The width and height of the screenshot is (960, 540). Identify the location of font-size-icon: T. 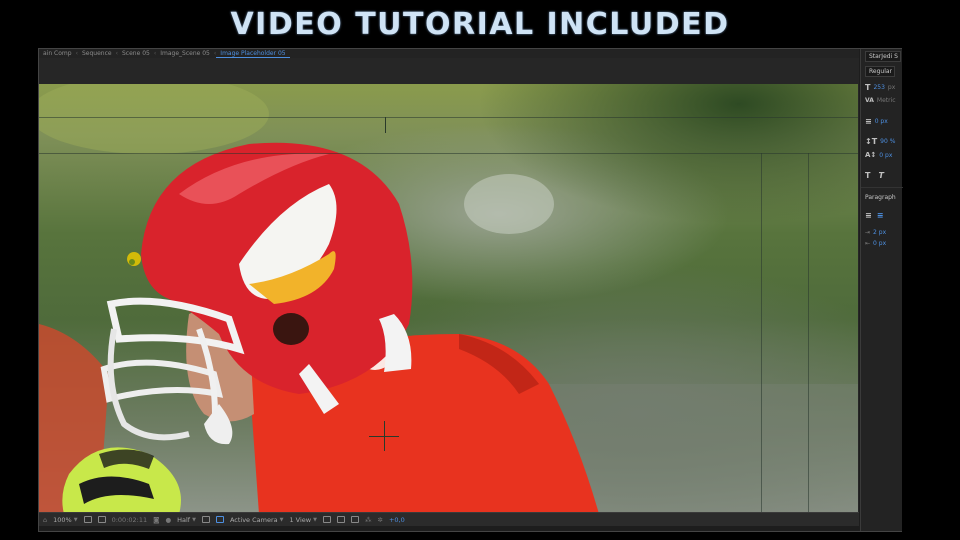
(868, 87).